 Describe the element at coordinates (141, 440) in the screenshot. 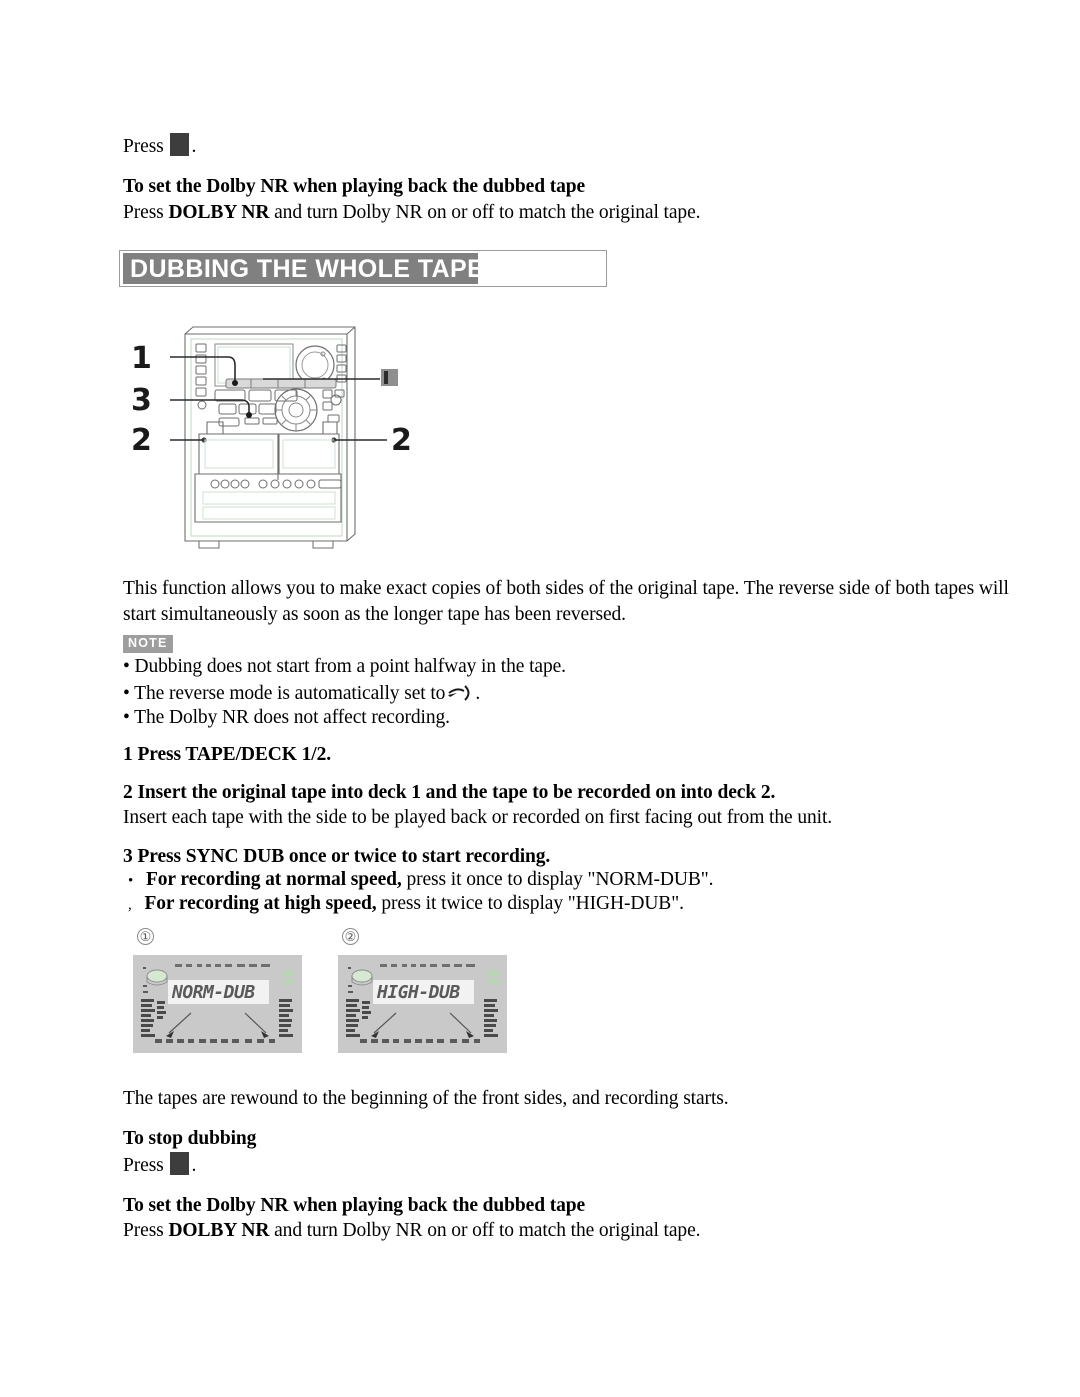

I see `callout-number-2-left: 2` at that location.